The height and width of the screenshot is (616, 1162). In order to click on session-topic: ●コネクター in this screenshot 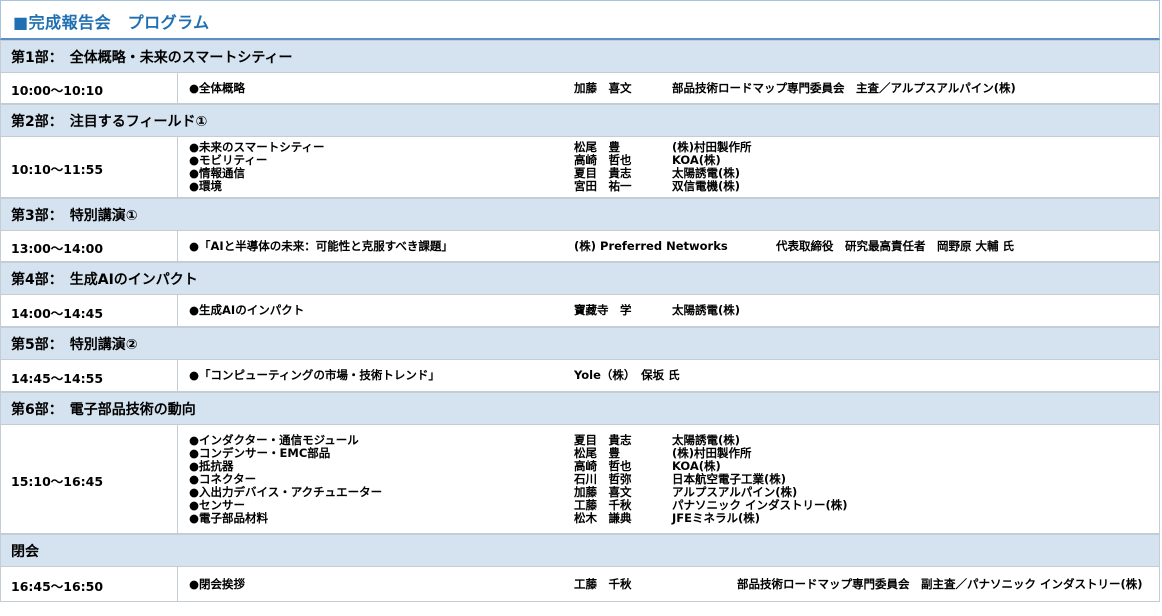, I will do `click(223, 478)`.